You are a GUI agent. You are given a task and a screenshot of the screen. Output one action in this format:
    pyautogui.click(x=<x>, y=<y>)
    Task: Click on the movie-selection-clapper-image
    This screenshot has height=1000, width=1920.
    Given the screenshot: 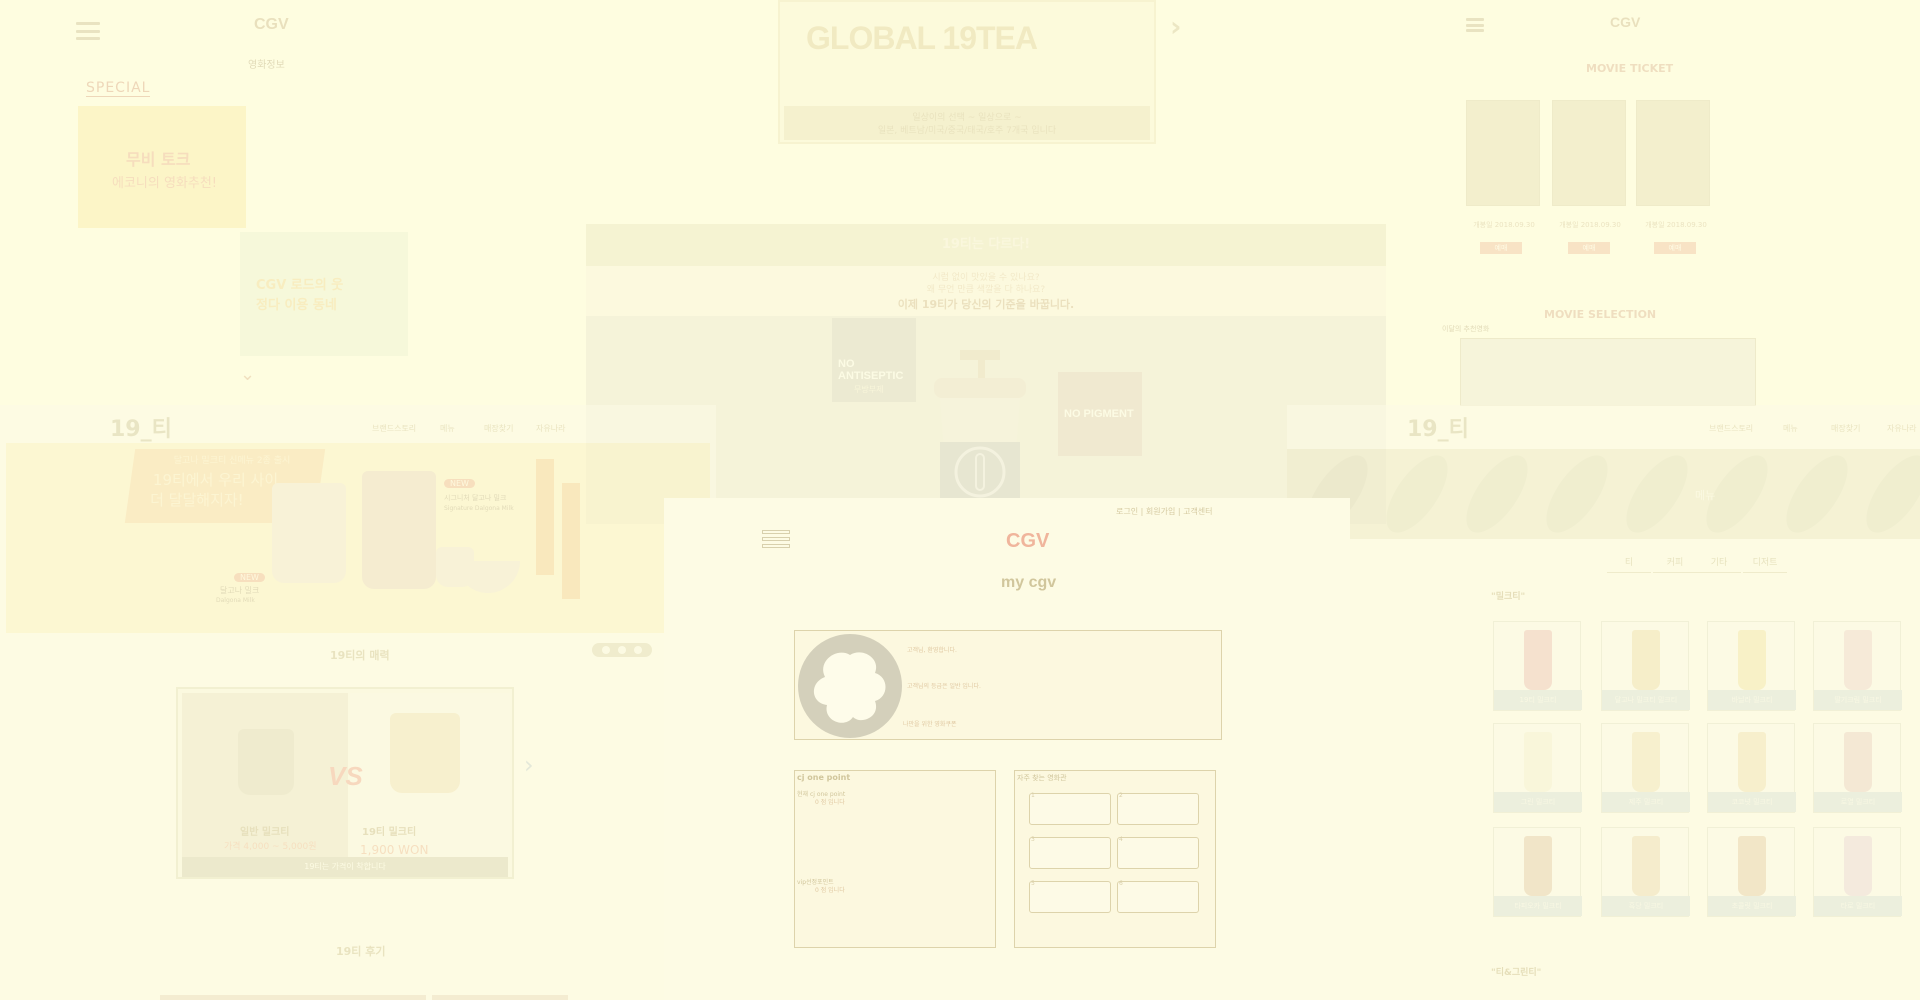 What is the action you would take?
    pyautogui.click(x=1608, y=372)
    